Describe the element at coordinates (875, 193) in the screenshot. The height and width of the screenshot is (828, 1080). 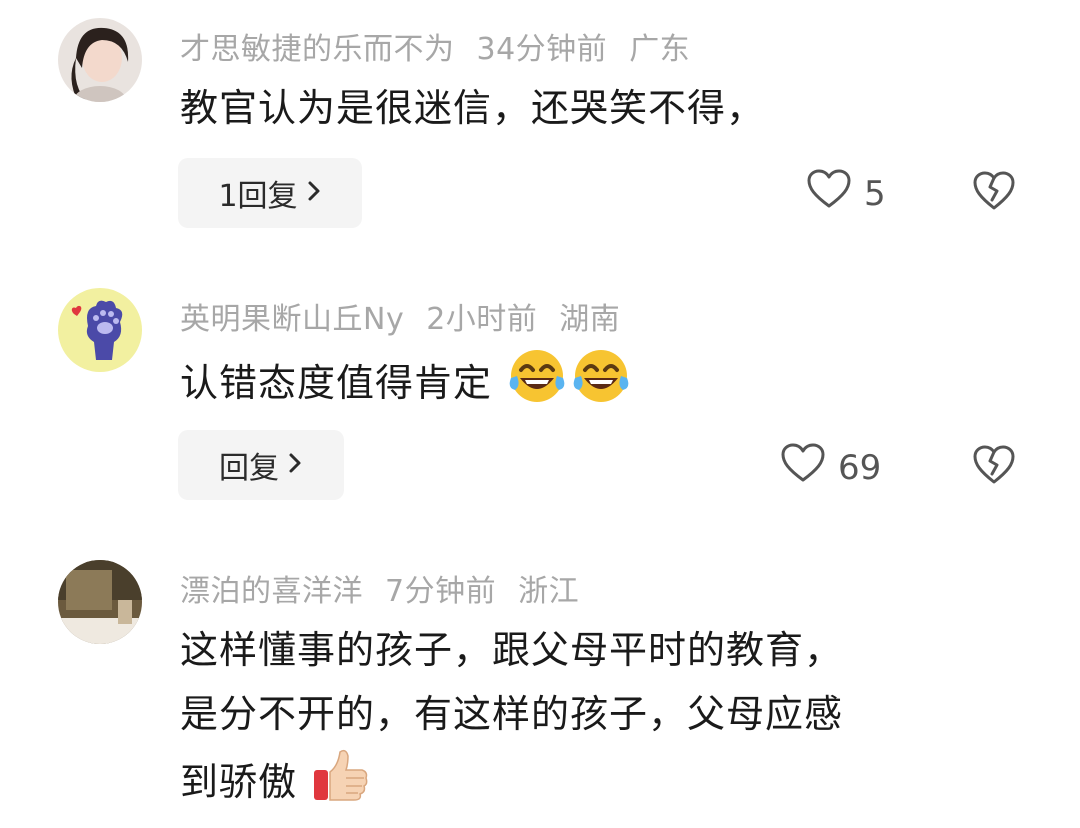
I see `like-count: 5` at that location.